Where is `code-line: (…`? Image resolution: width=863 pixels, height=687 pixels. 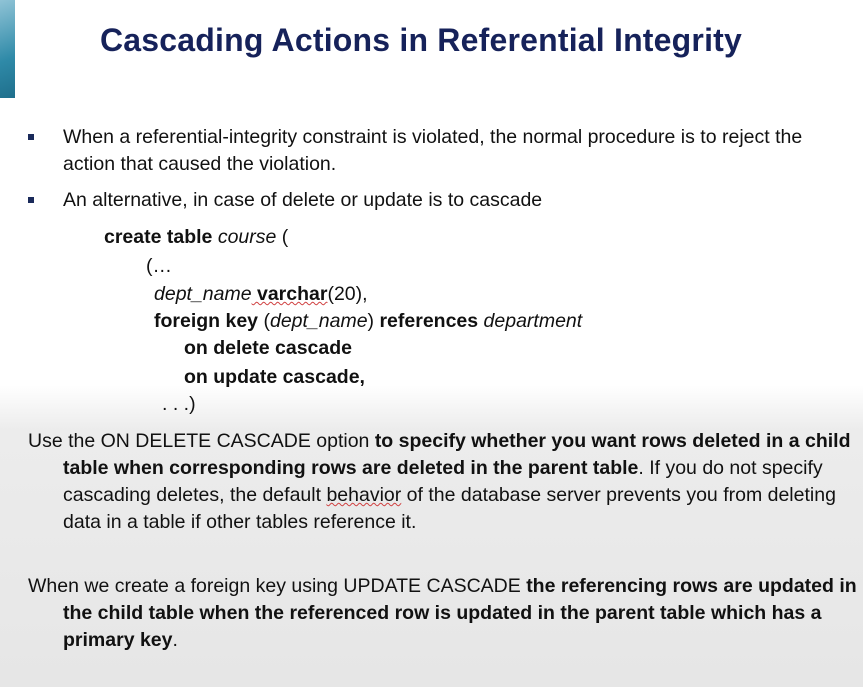 code-line: (… is located at coordinates (159, 266).